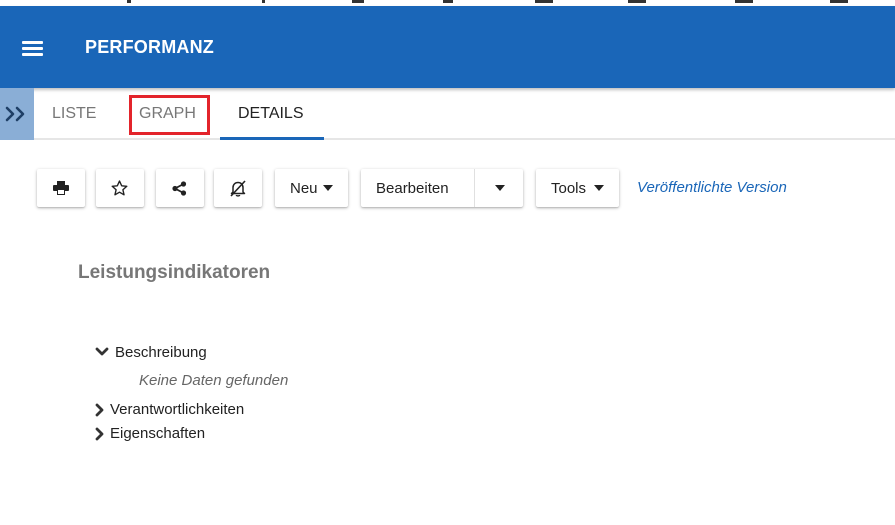 Image resolution: width=895 pixels, height=525 pixels. What do you see at coordinates (412, 188) in the screenshot?
I see `edit-button: Bearbeiten` at bounding box center [412, 188].